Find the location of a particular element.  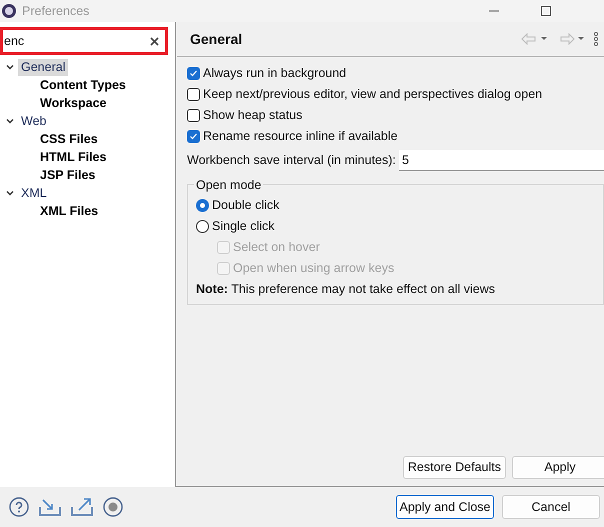

import-icon is located at coordinates (50, 507).